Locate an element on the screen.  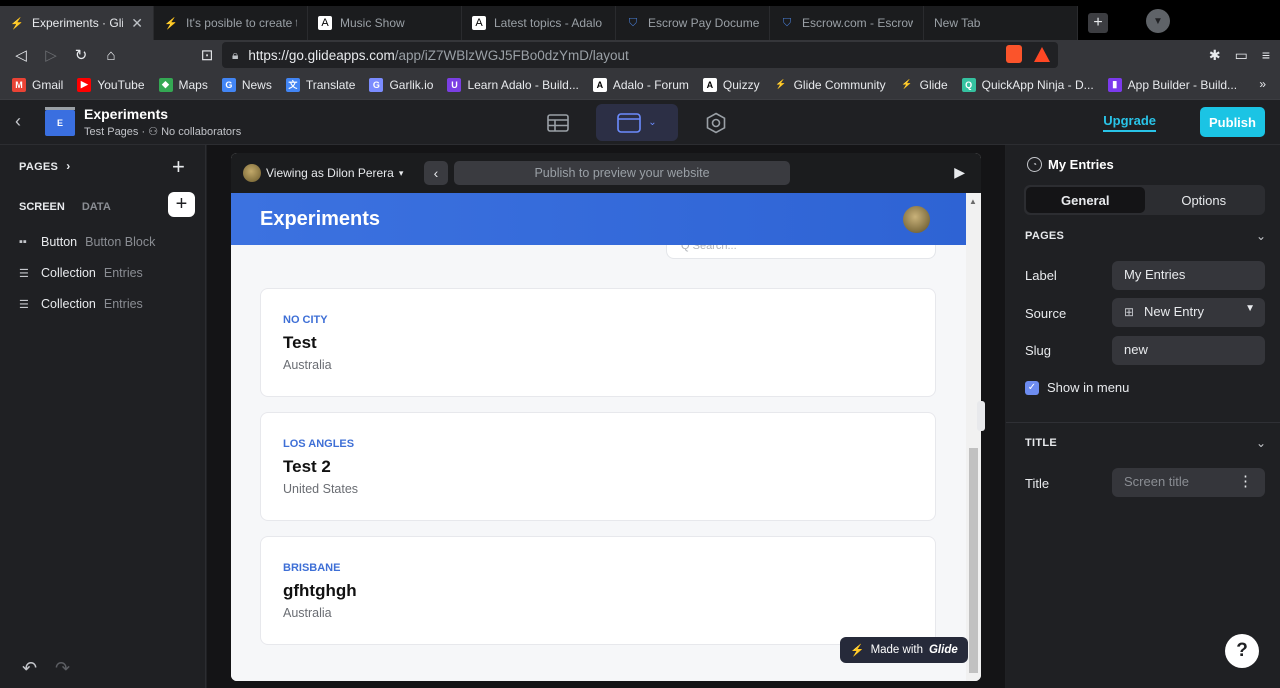
bookmark-item: ⚡ Glide Community is located at coordinates (834, 85).